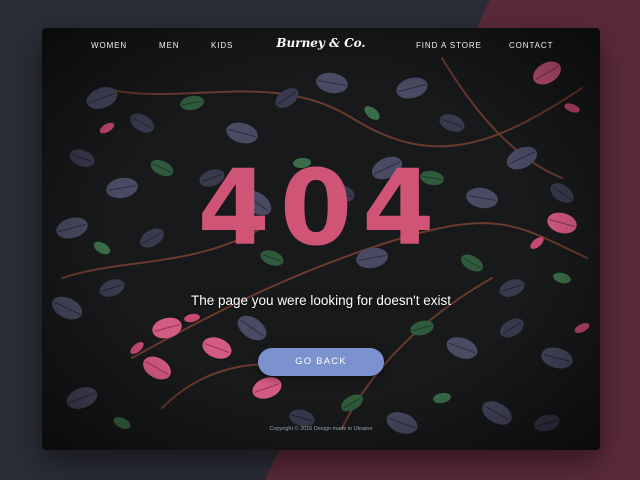  Describe the element at coordinates (449, 45) in the screenshot. I see `nav-item-find-a-store: FIND A STORE` at that location.